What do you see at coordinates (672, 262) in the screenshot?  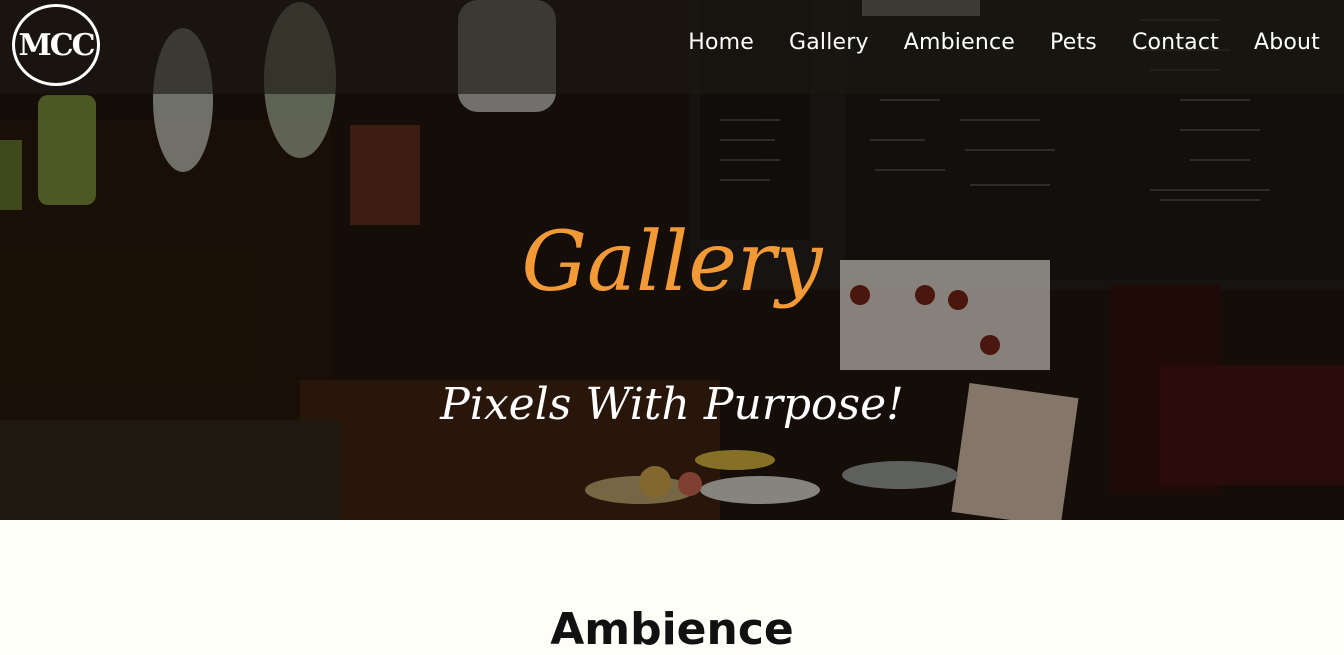 I see `hero-title: Gallery` at bounding box center [672, 262].